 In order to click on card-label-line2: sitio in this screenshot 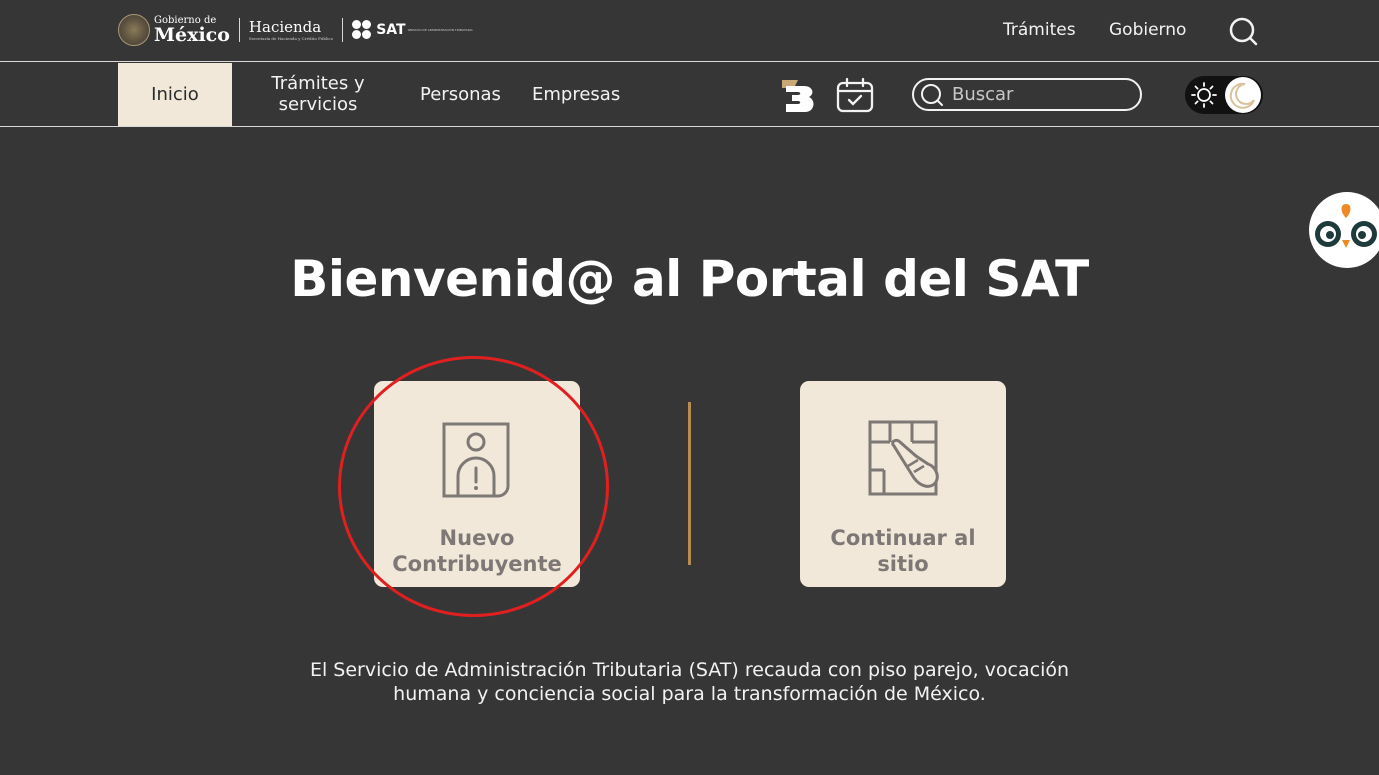, I will do `click(903, 564)`.